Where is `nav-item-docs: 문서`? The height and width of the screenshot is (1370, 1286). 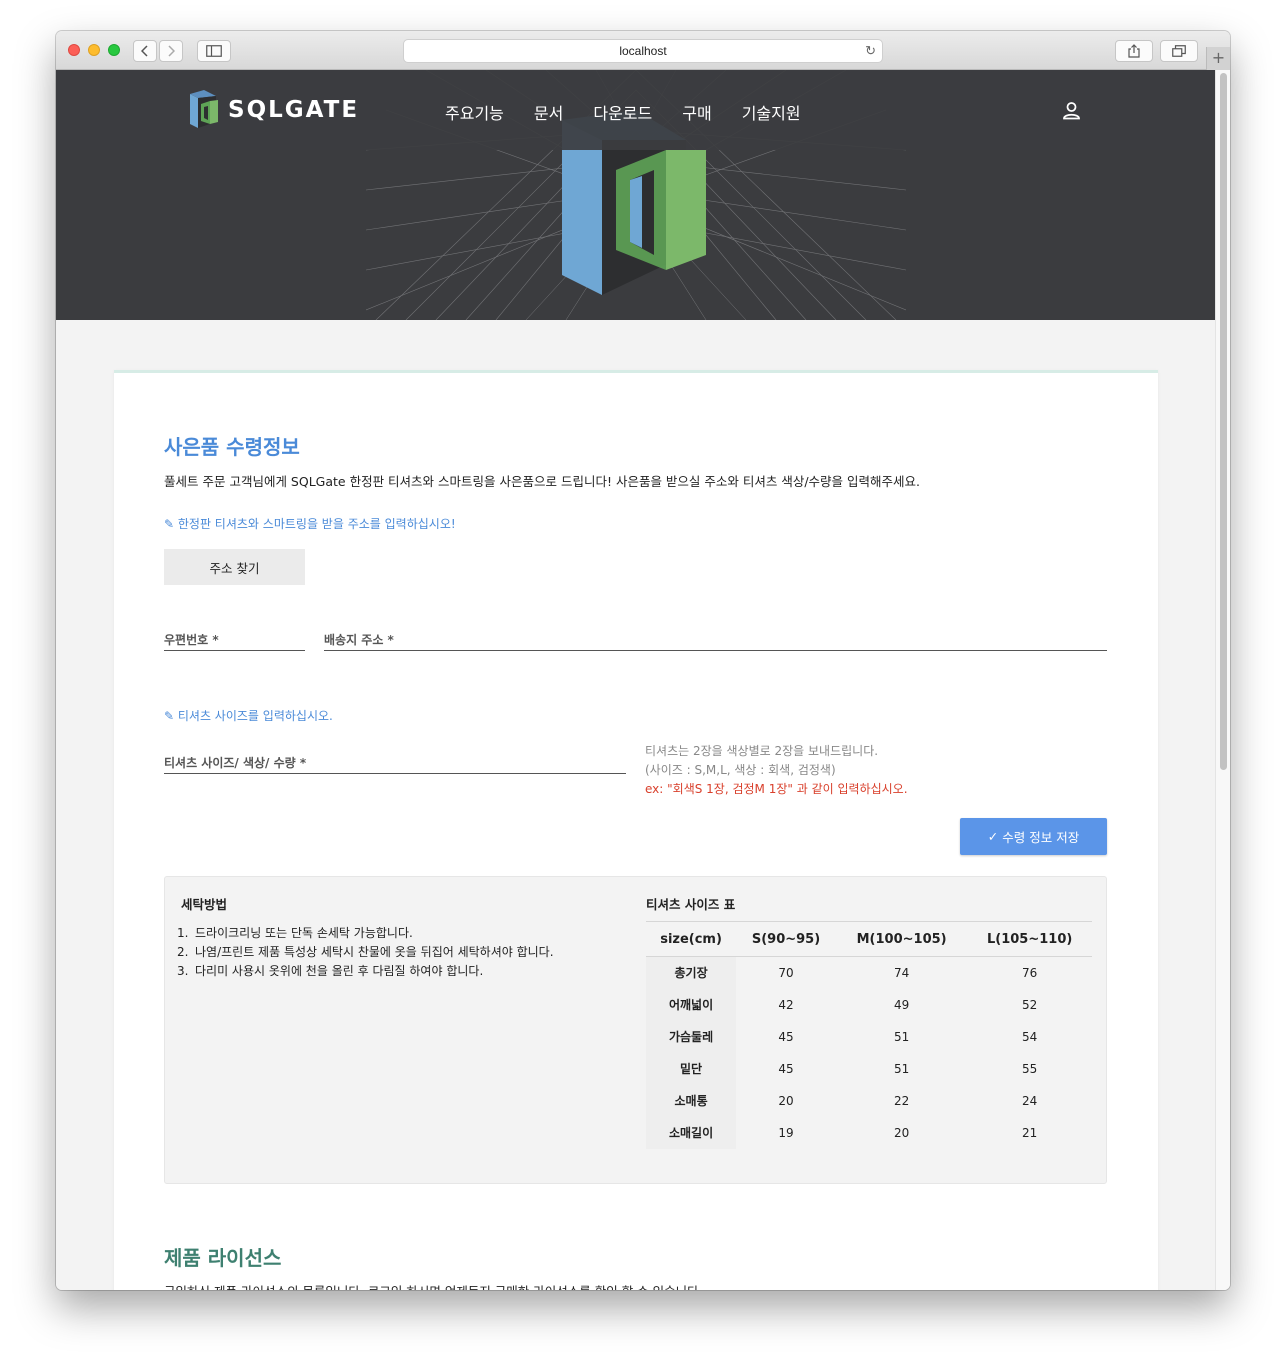
nav-item-docs: 문서 is located at coordinates (548, 112).